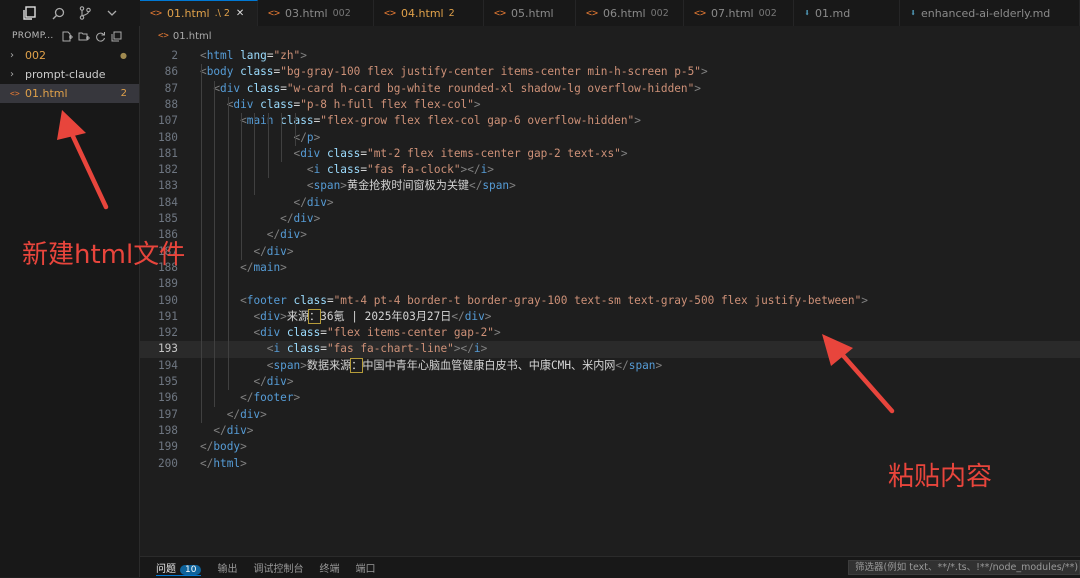 The image size is (1080, 578). What do you see at coordinates (630, 13) in the screenshot?
I see `tab-06-html: <> 06.html 002` at bounding box center [630, 13].